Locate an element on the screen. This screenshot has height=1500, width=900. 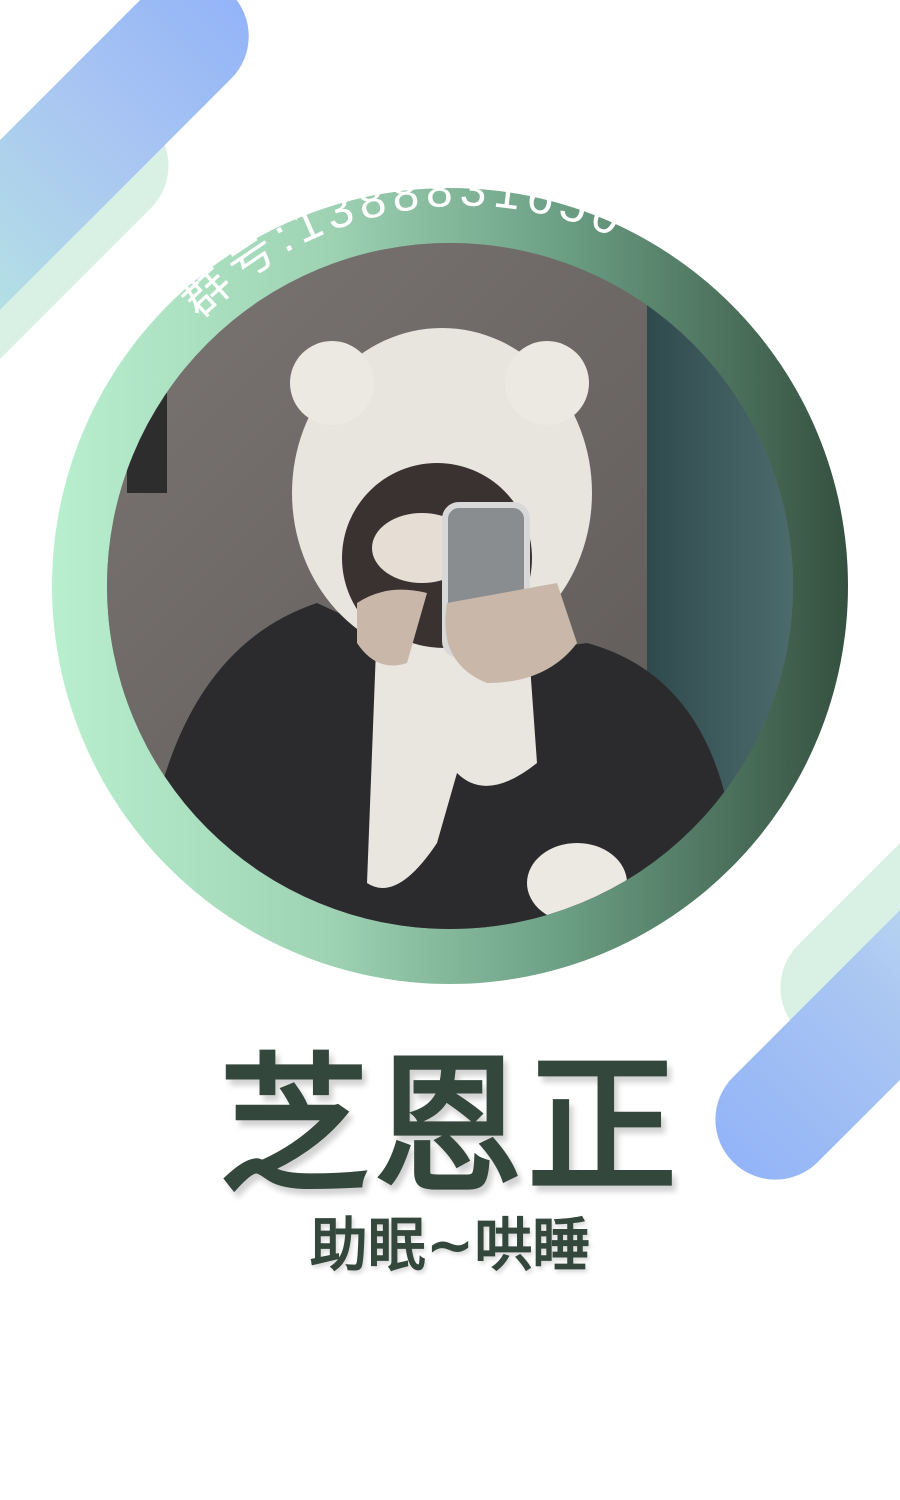
group-number-label: 群号:1388831650 is located at coordinates (402, 245).